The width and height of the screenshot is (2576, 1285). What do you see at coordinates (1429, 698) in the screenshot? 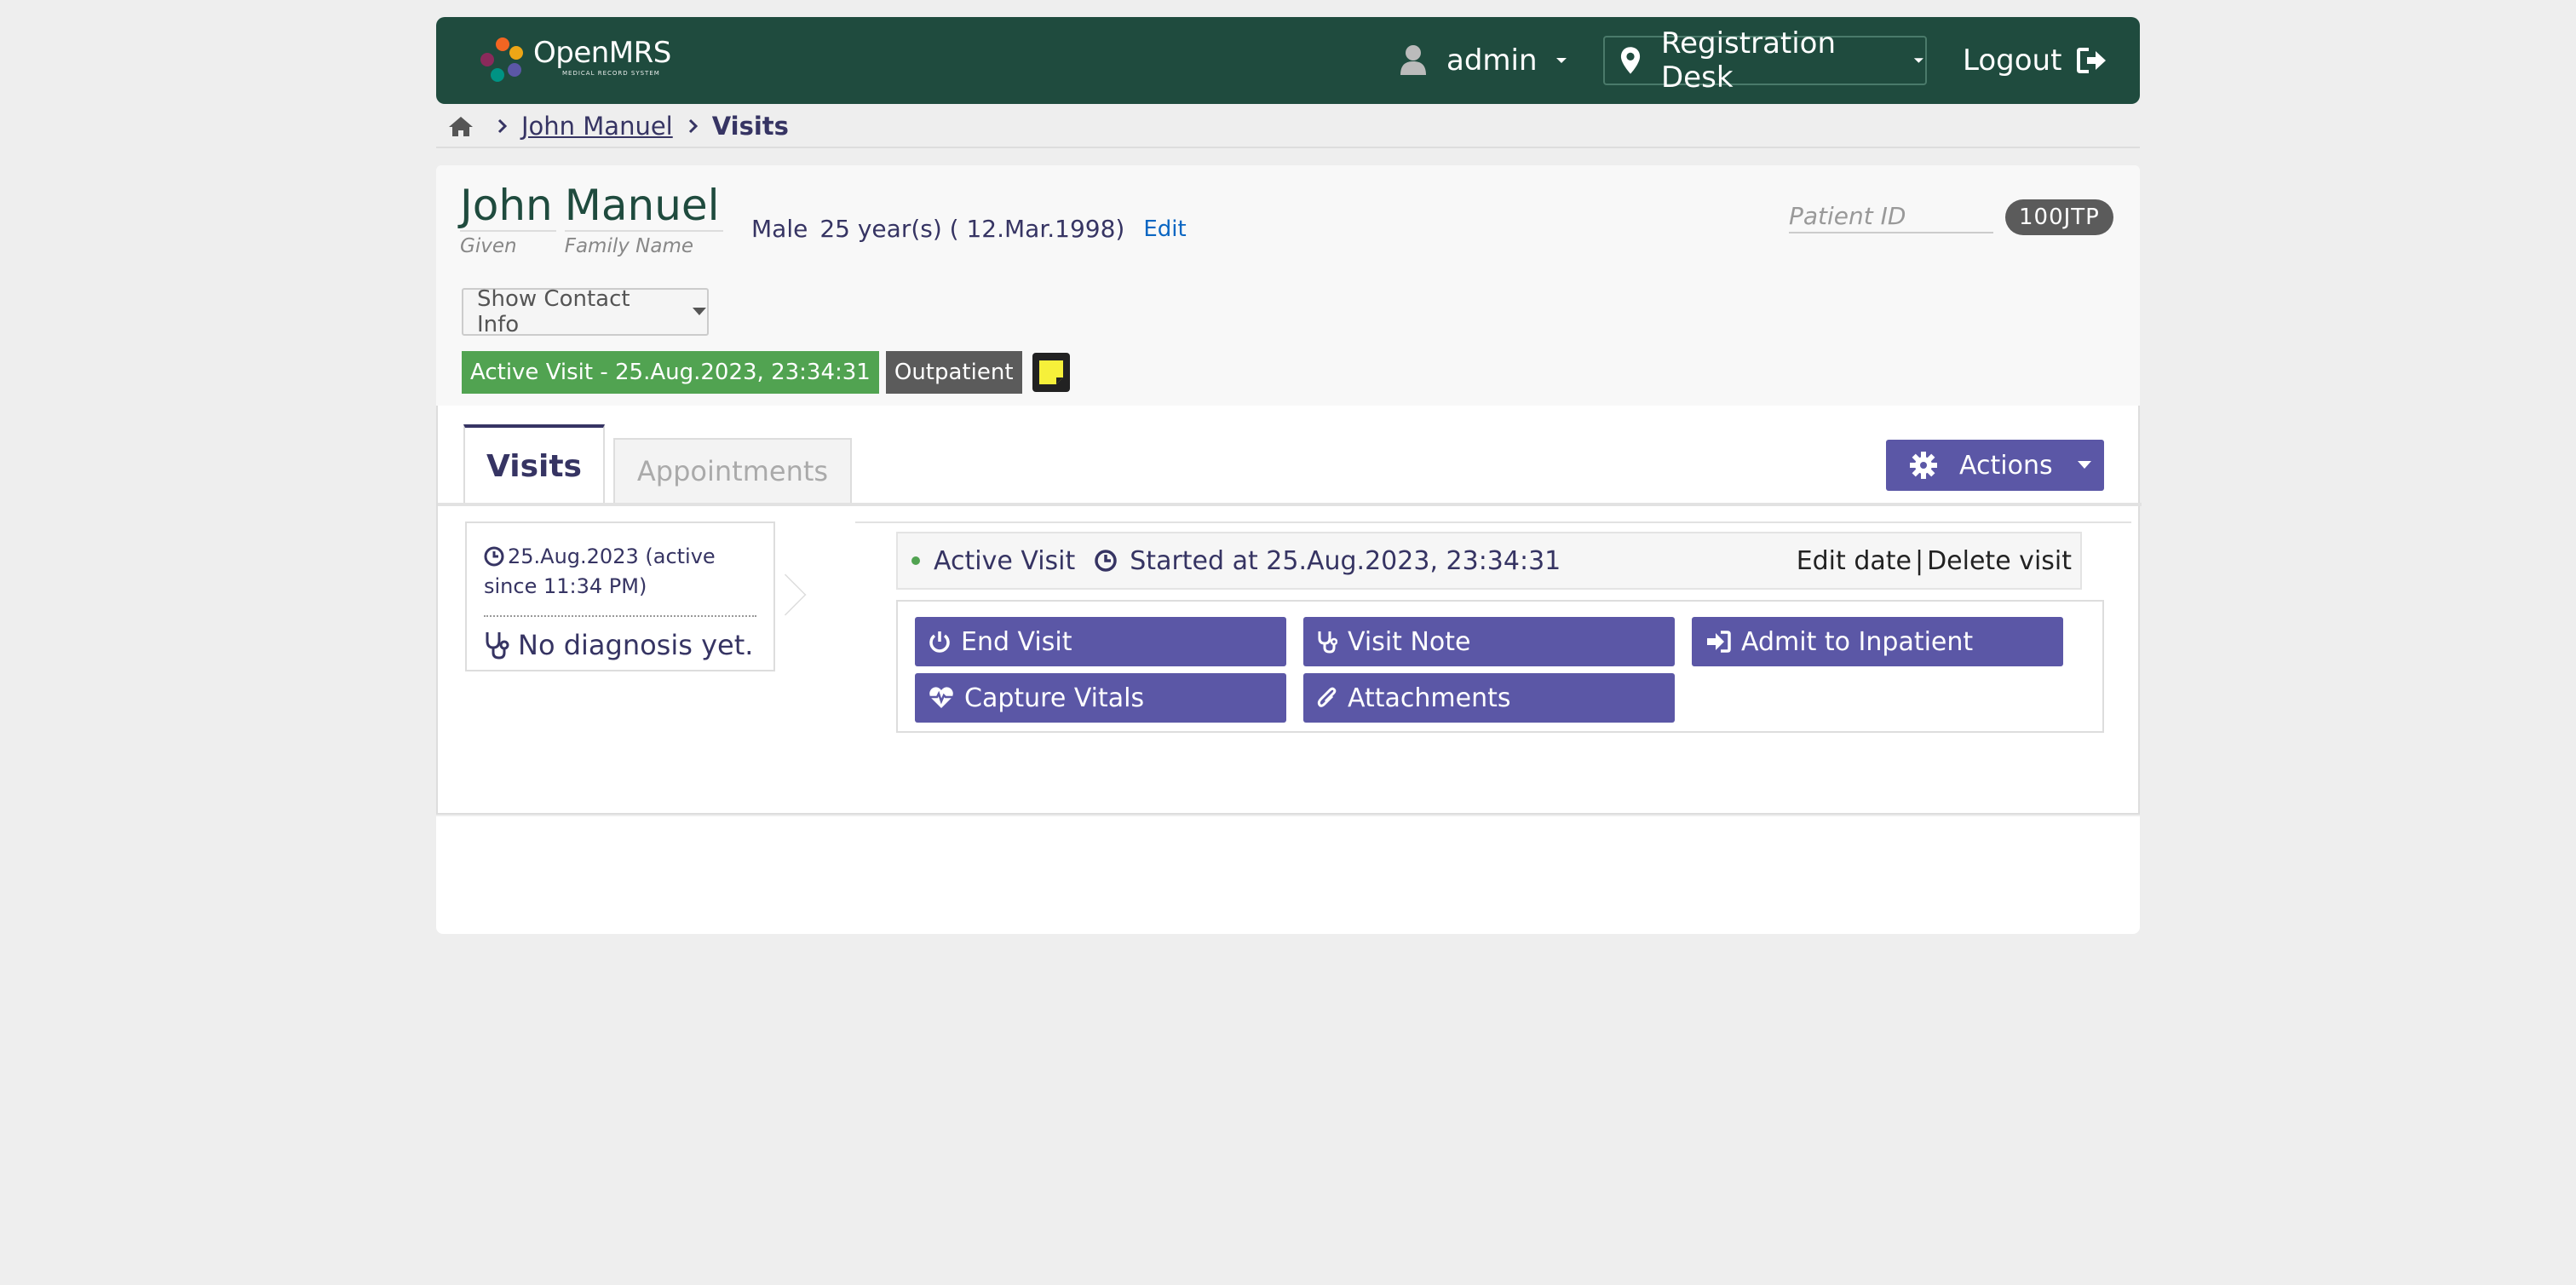
I see `attachments-label: Attachments` at bounding box center [1429, 698].